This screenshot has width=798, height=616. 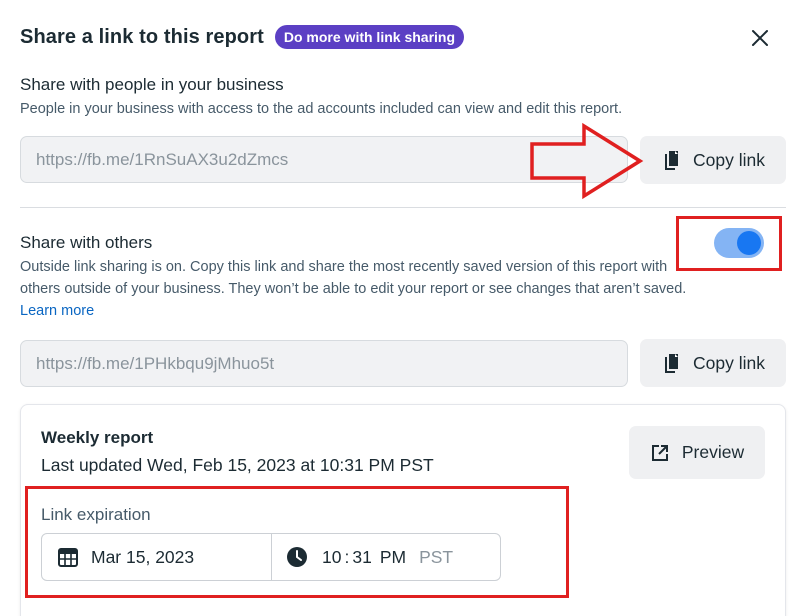 What do you see at coordinates (436, 556) in the screenshot?
I see `expiration-timezone: PST` at bounding box center [436, 556].